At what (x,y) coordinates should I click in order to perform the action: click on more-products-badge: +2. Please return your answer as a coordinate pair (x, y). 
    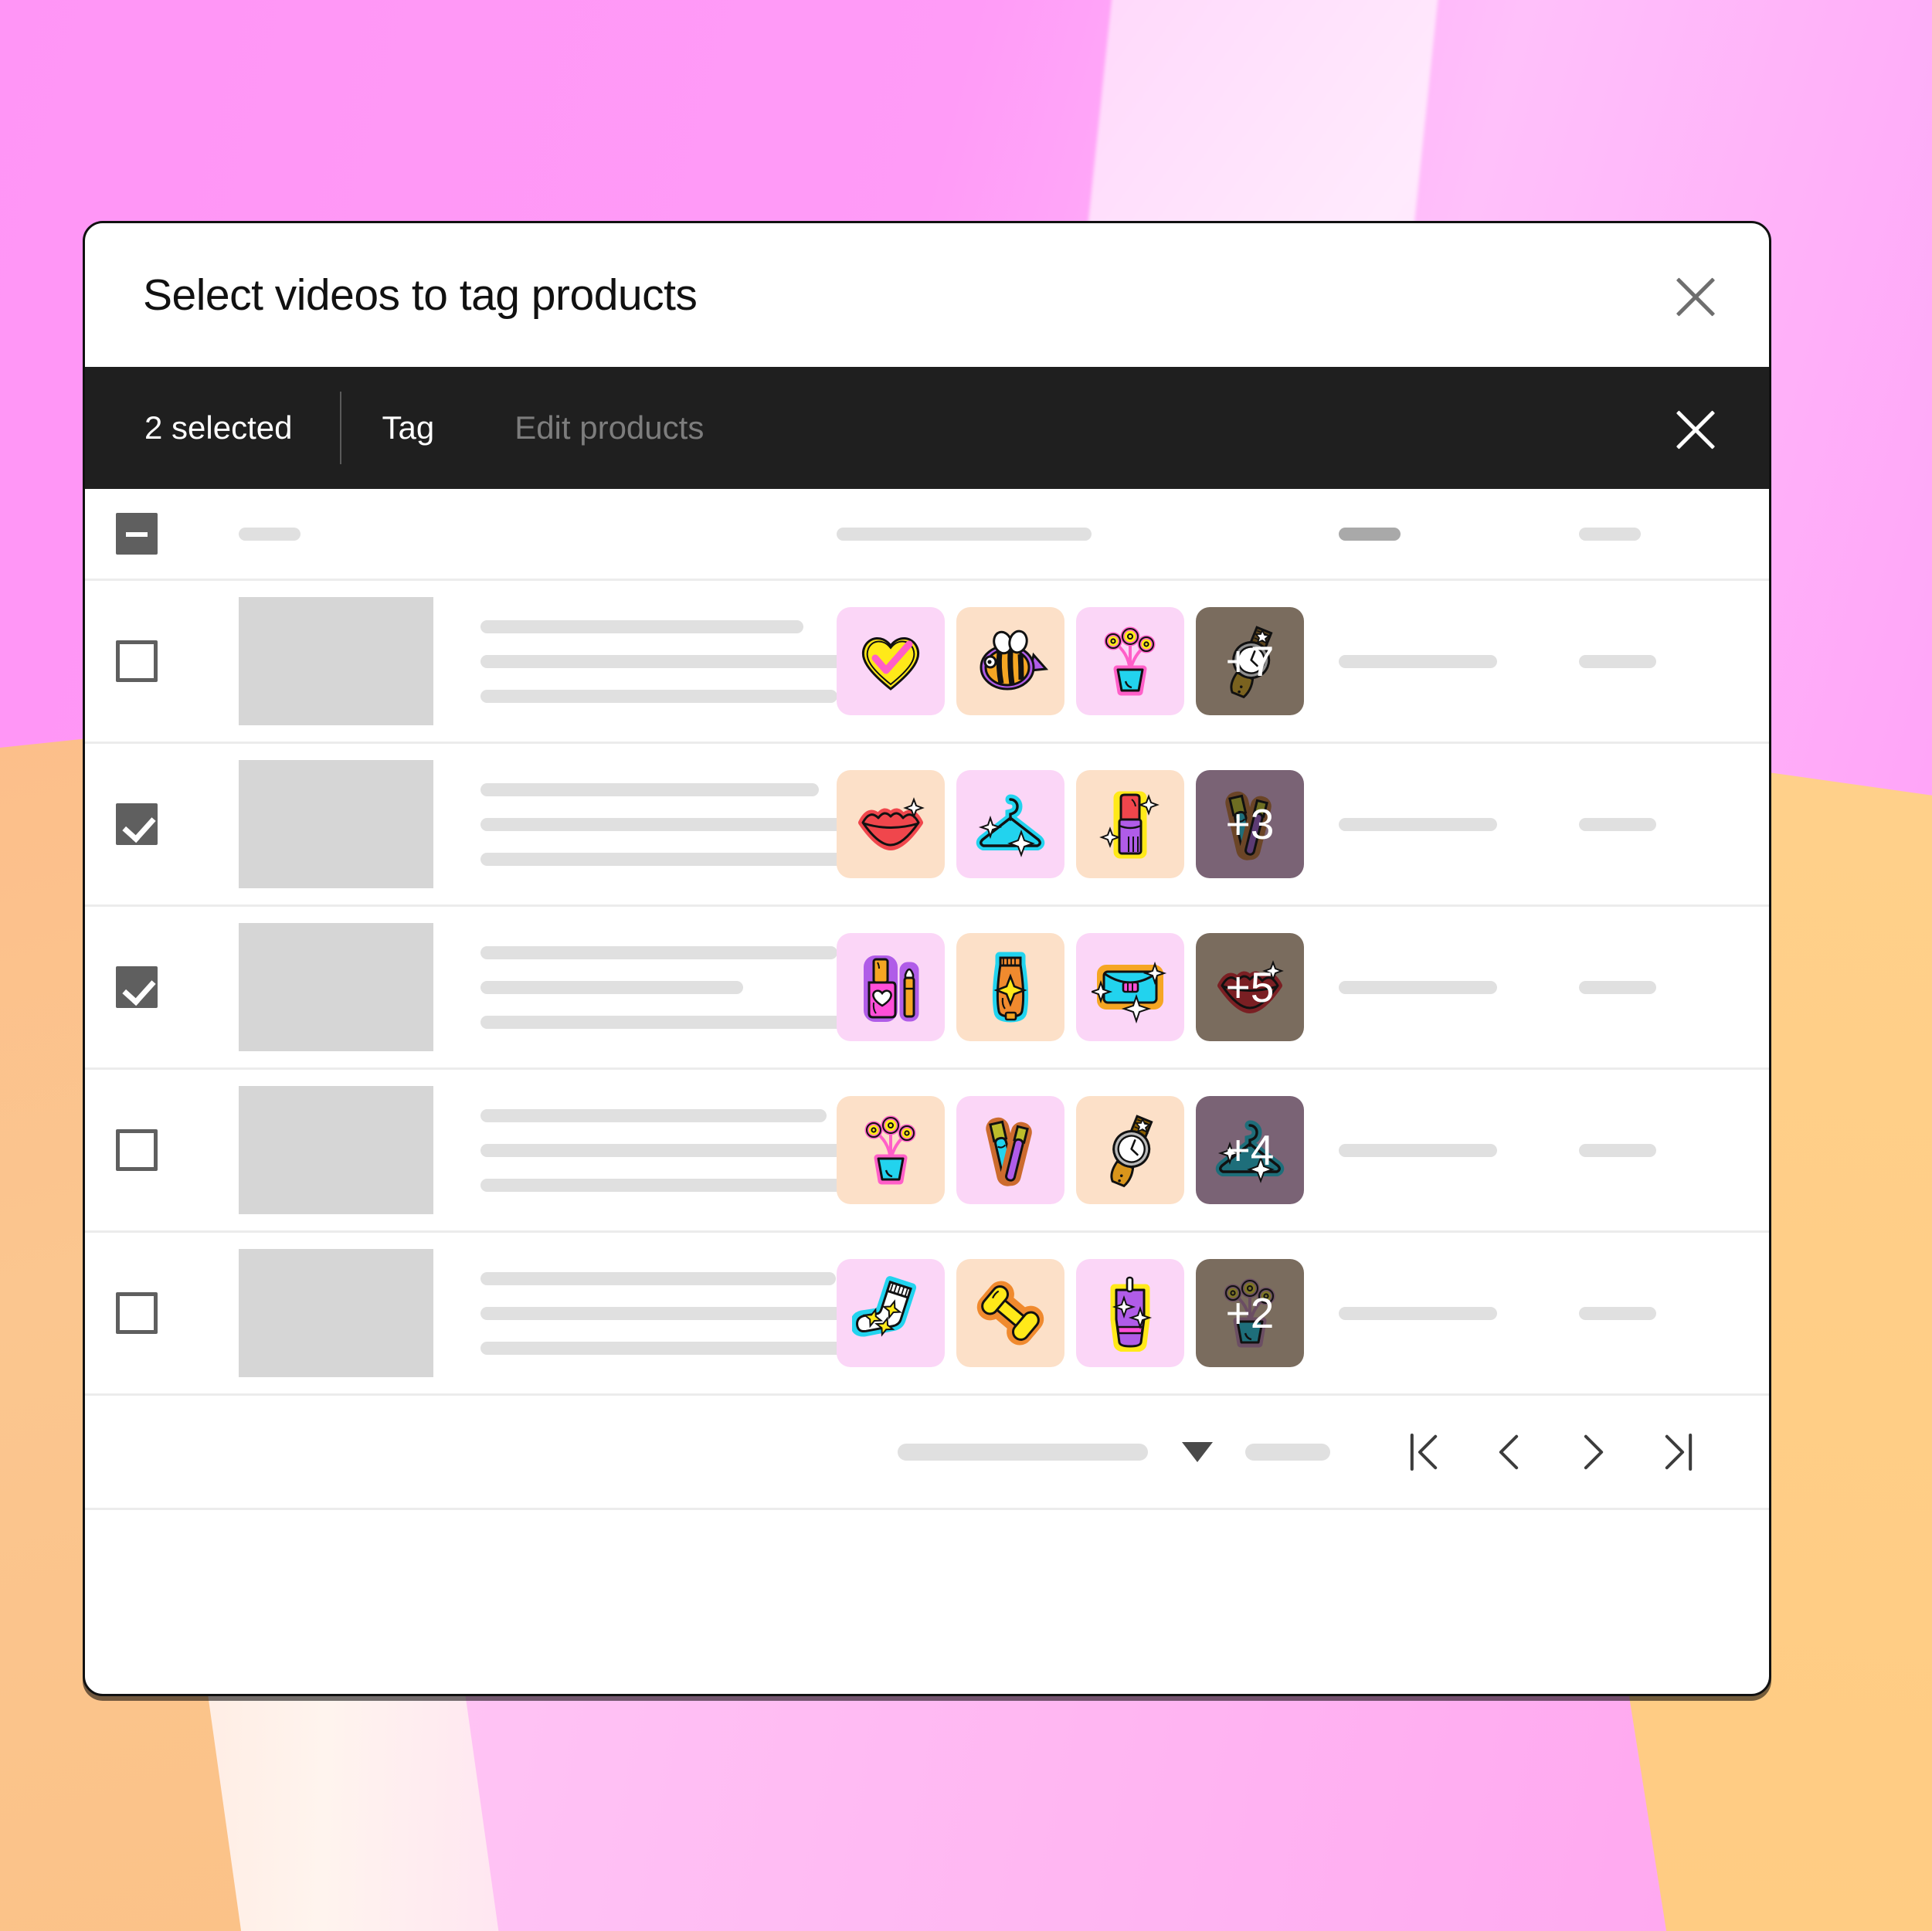
    Looking at the image, I should click on (1250, 1313).